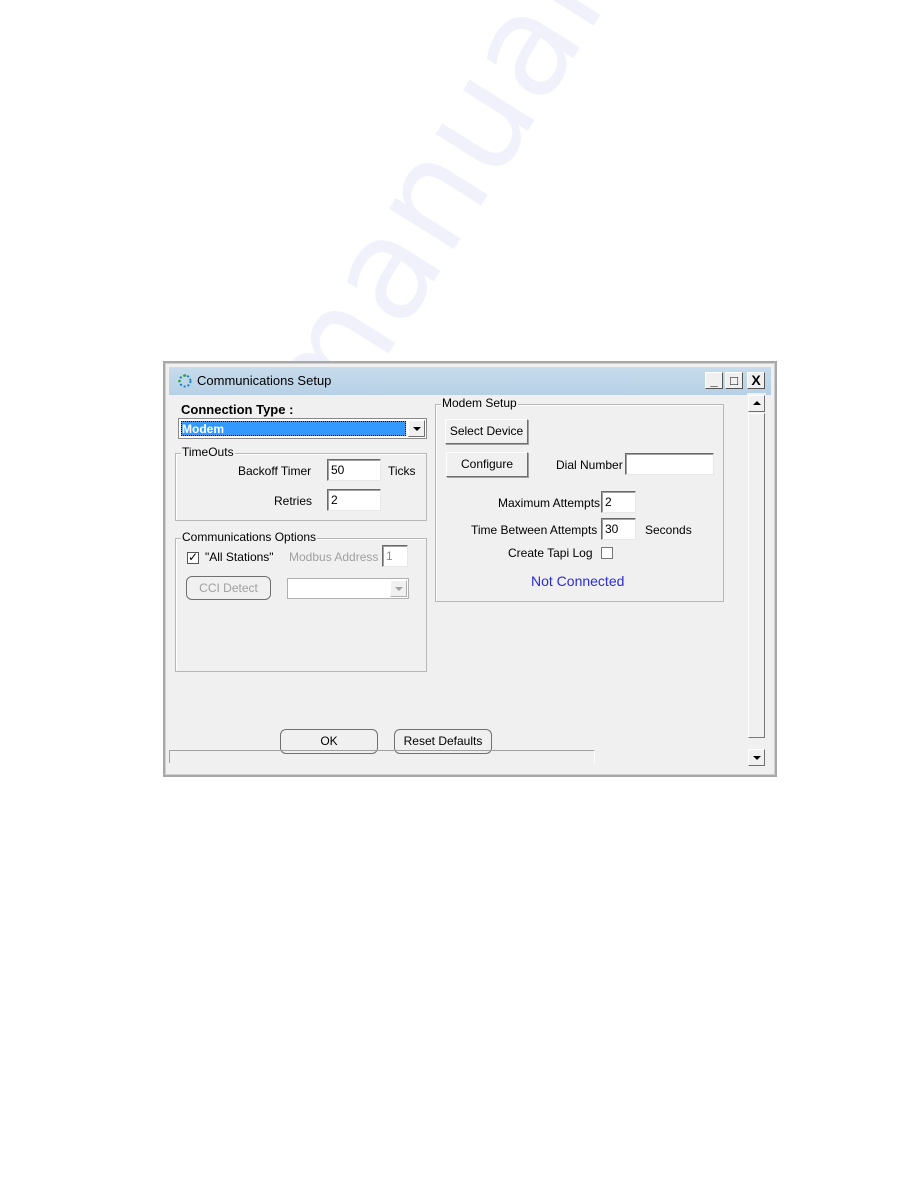 The width and height of the screenshot is (918, 1188). I want to click on arrow-up-icon, so click(756, 402).